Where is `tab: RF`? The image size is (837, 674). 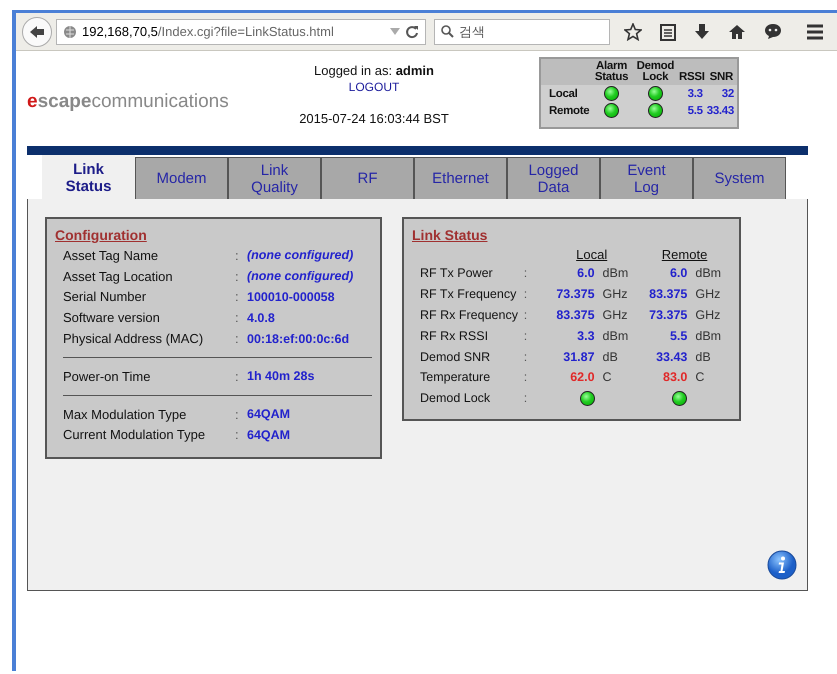
tab: RF is located at coordinates (367, 178).